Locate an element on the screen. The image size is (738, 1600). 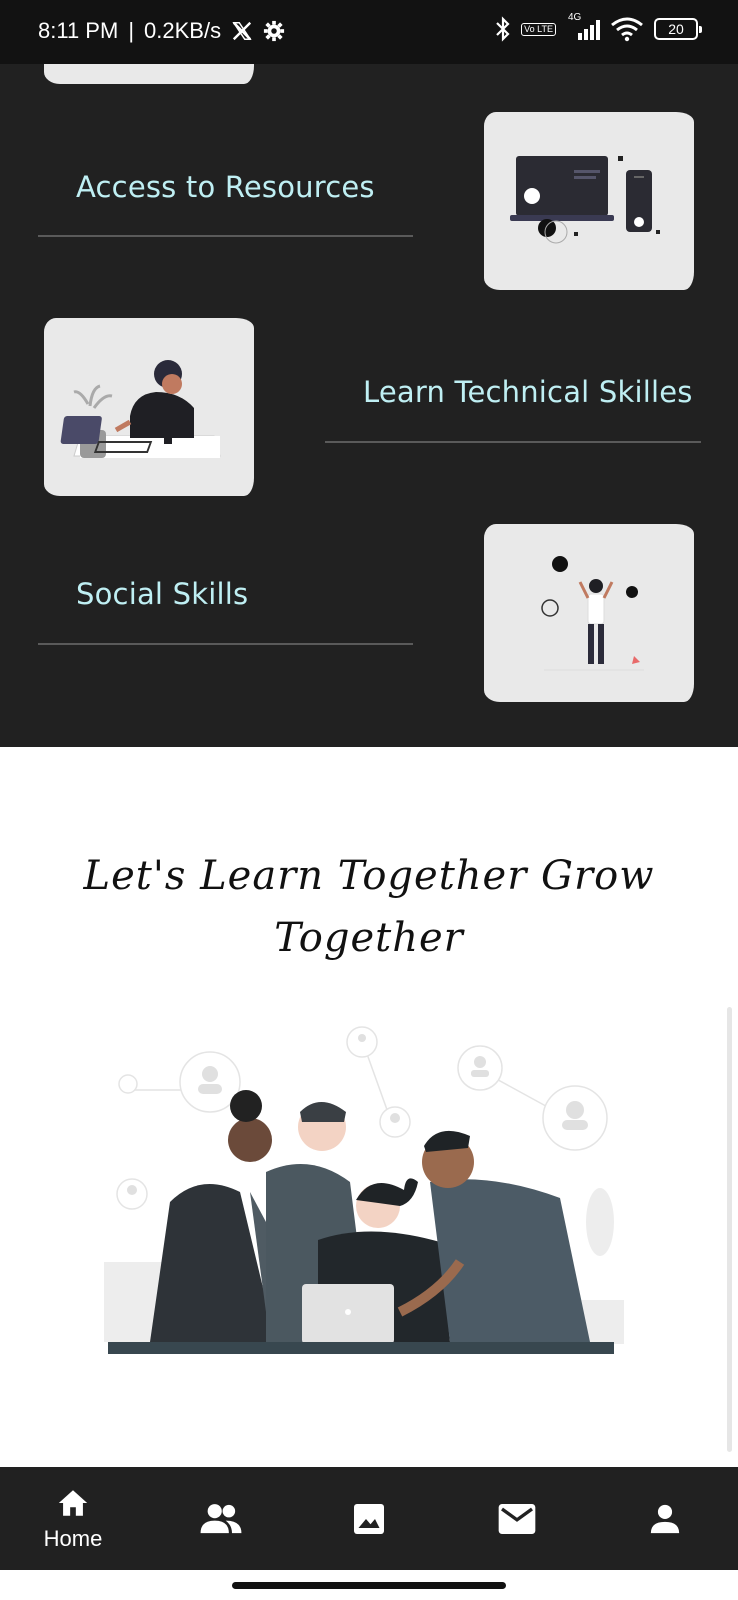
bottom-navigation: Home is located at coordinates (369, 1518).